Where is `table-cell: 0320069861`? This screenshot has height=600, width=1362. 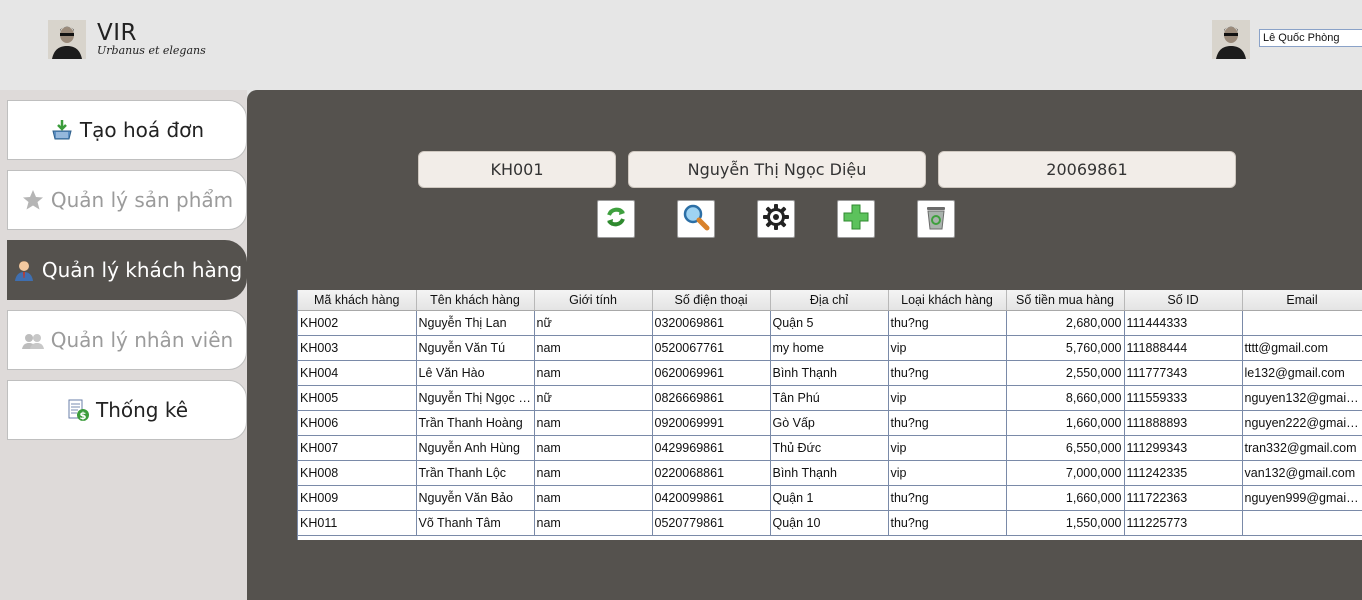
table-cell: 0320069861 is located at coordinates (711, 323).